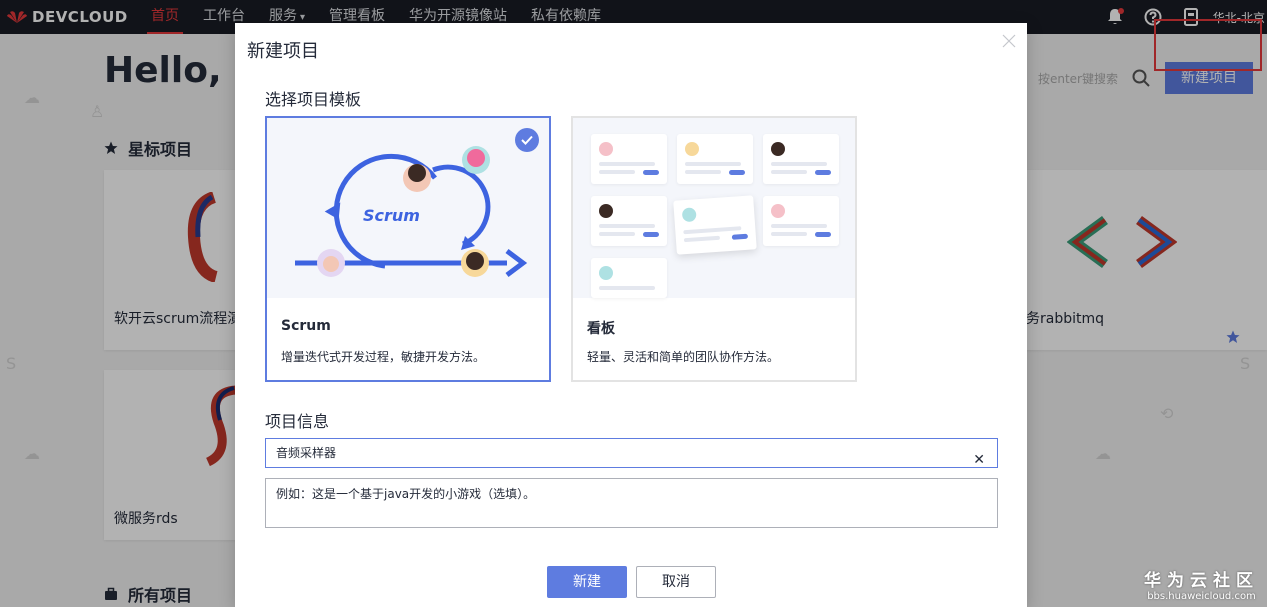 The width and height of the screenshot is (1267, 607). I want to click on clear-input-icon: ✕, so click(979, 460).